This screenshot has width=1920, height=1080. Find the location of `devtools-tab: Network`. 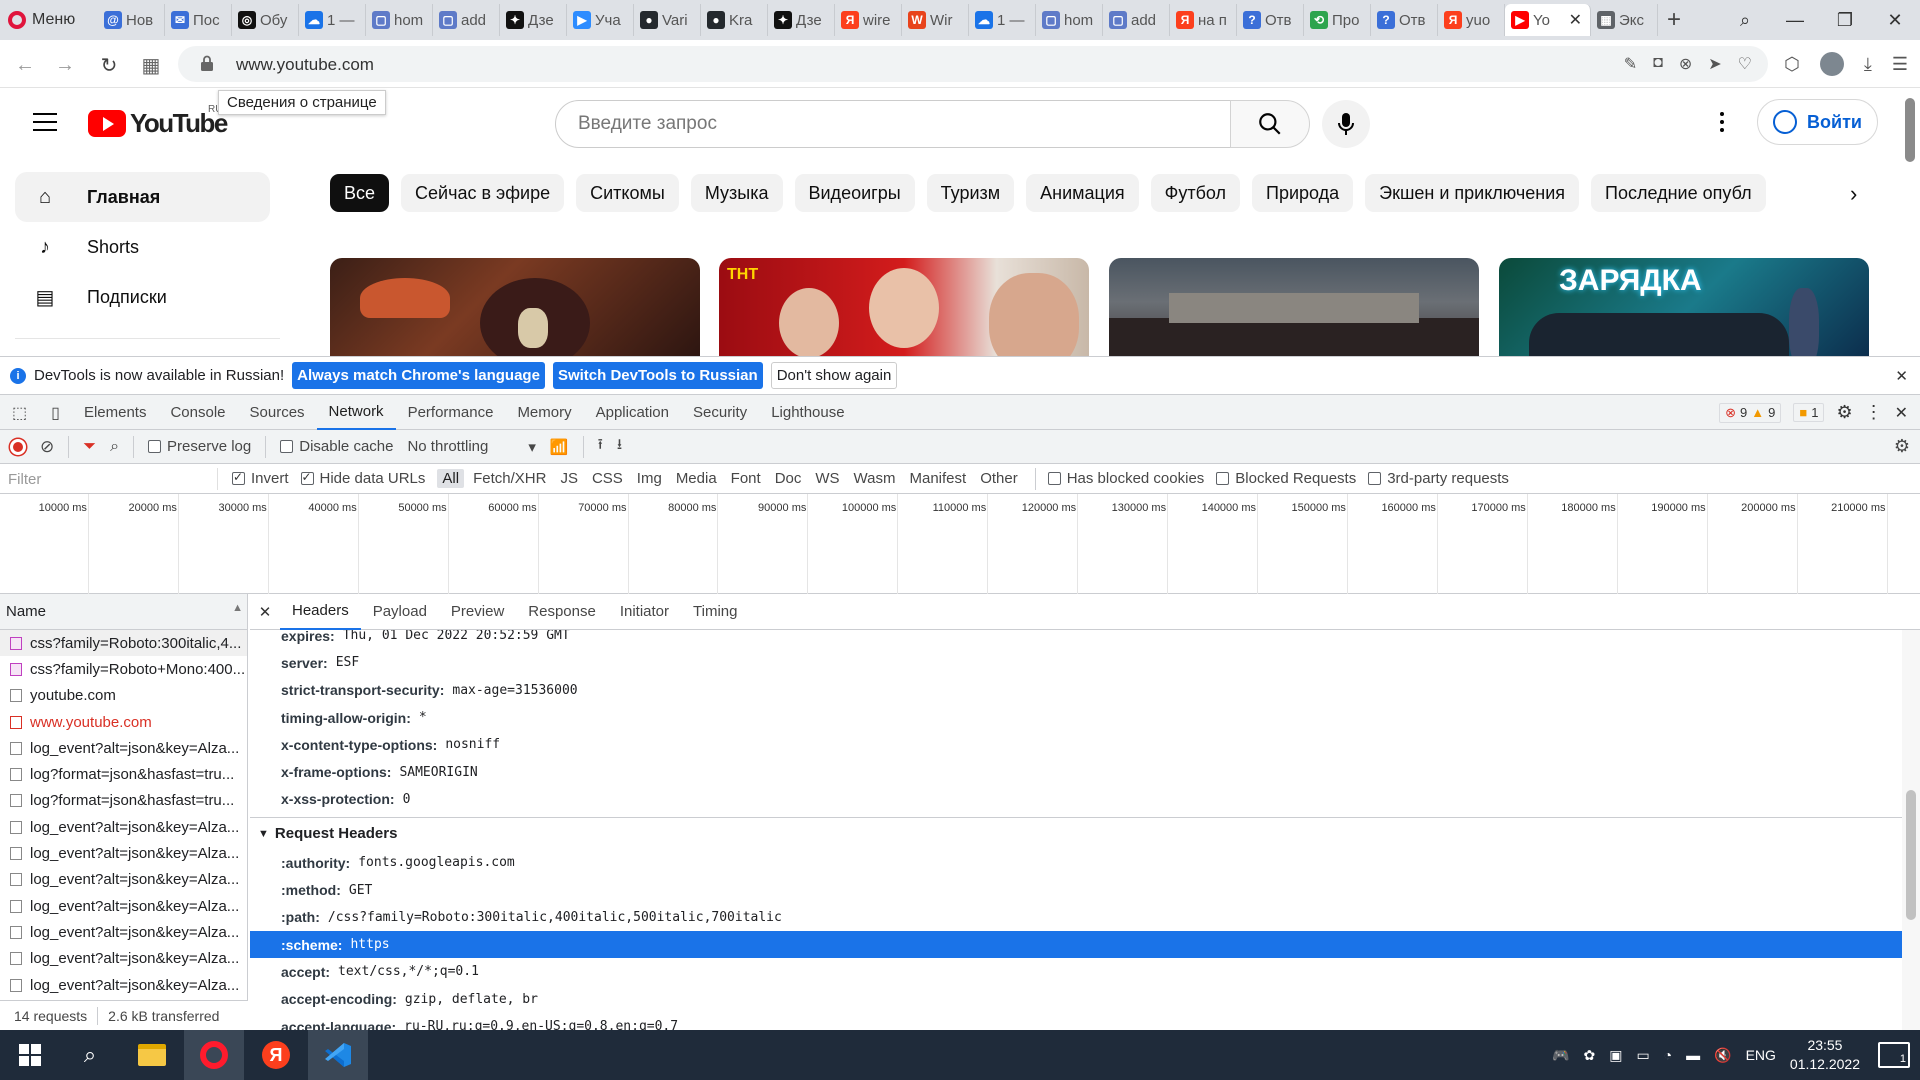

devtools-tab: Network is located at coordinates (356, 412).